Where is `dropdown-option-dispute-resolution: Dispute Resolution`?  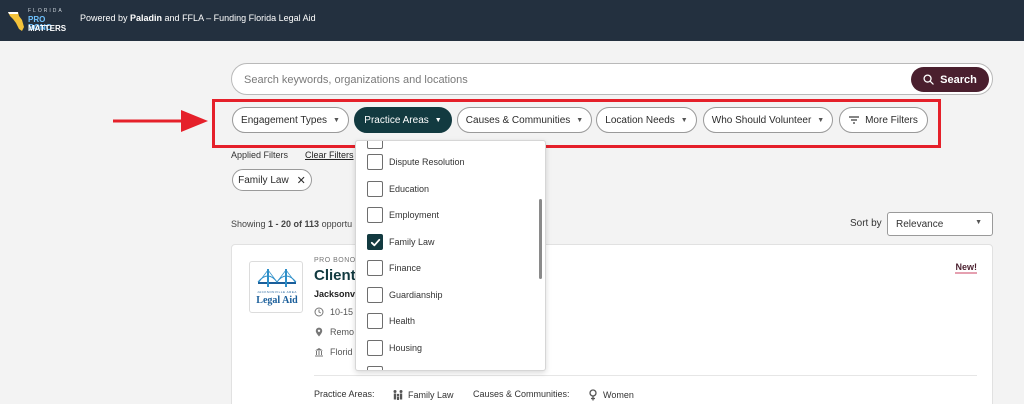 dropdown-option-dispute-resolution: Dispute Resolution is located at coordinates (416, 162).